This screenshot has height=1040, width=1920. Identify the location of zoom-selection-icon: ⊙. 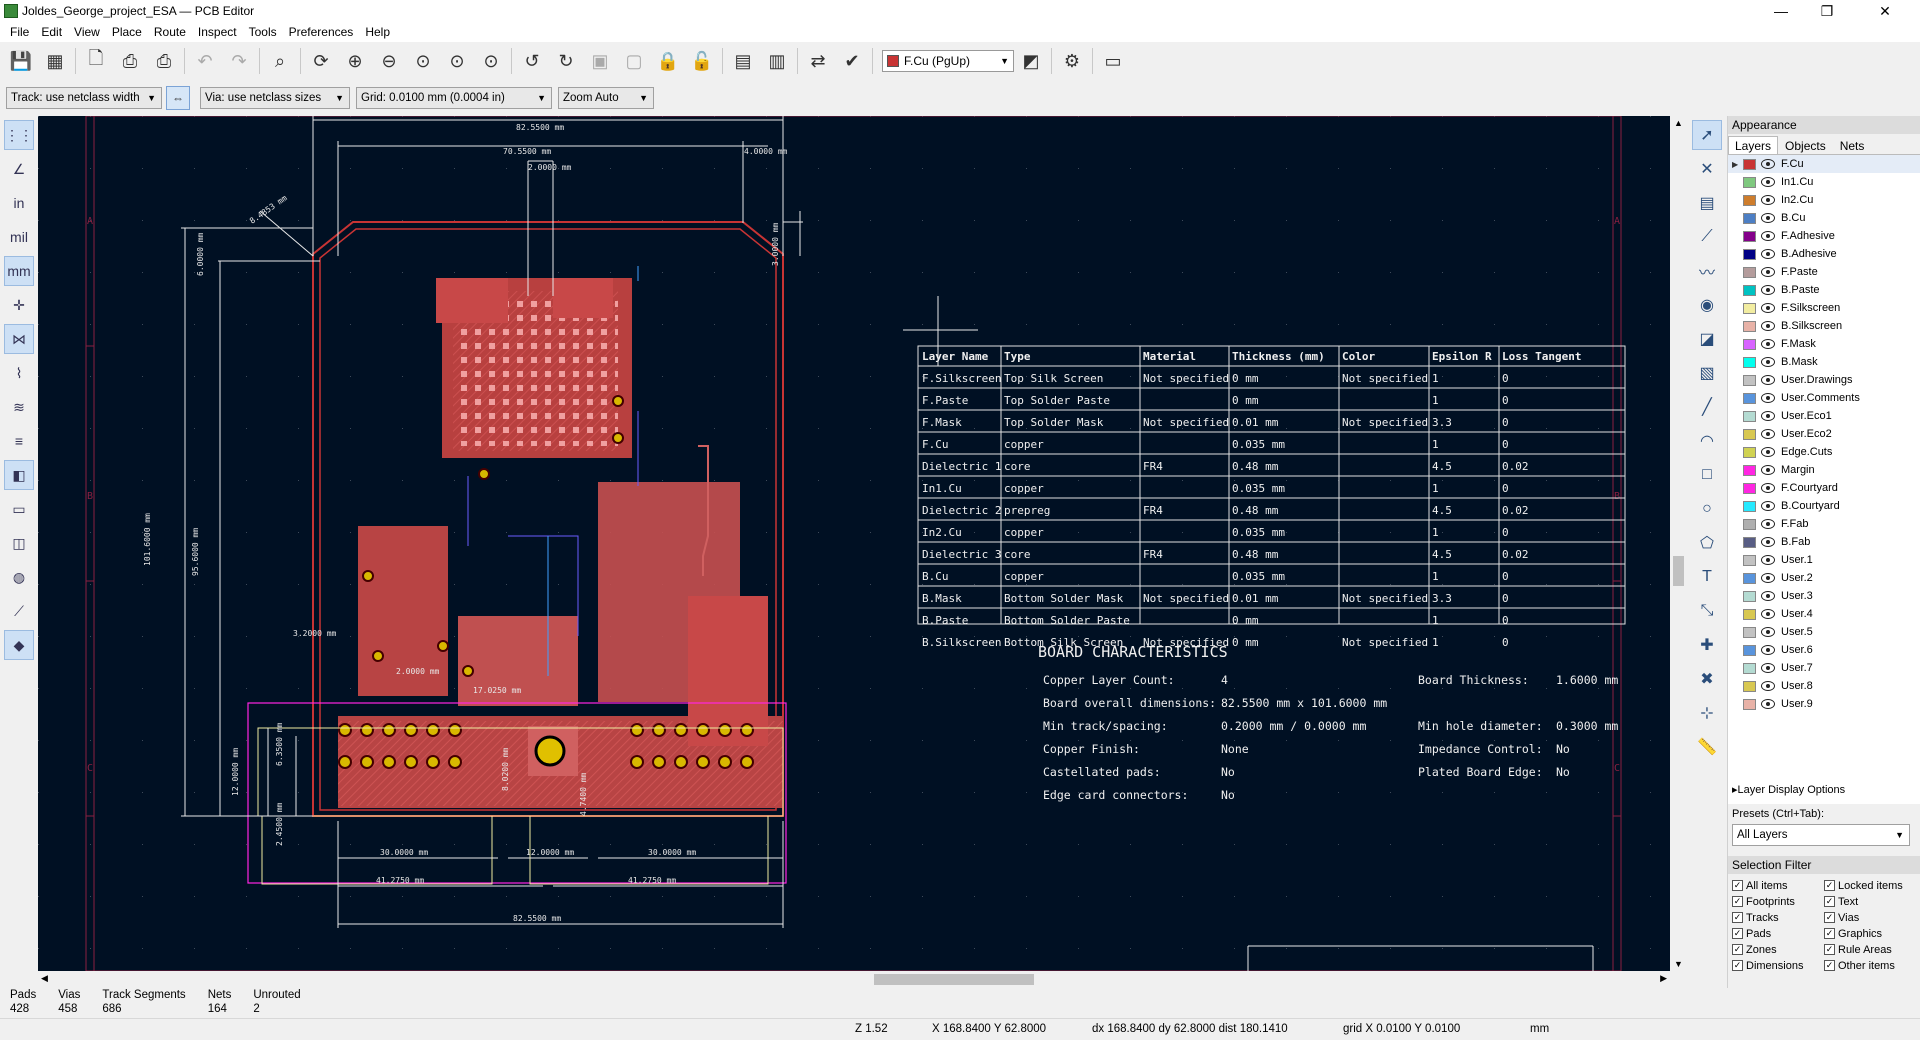
(491, 61).